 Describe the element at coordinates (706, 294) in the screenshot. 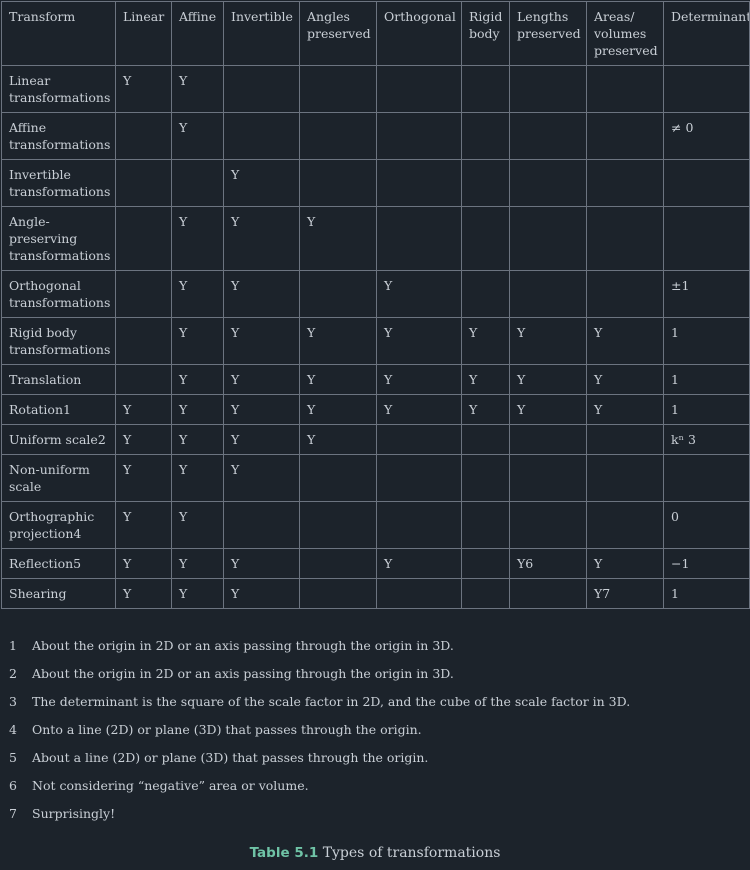

I see `table-cell: ±1` at that location.